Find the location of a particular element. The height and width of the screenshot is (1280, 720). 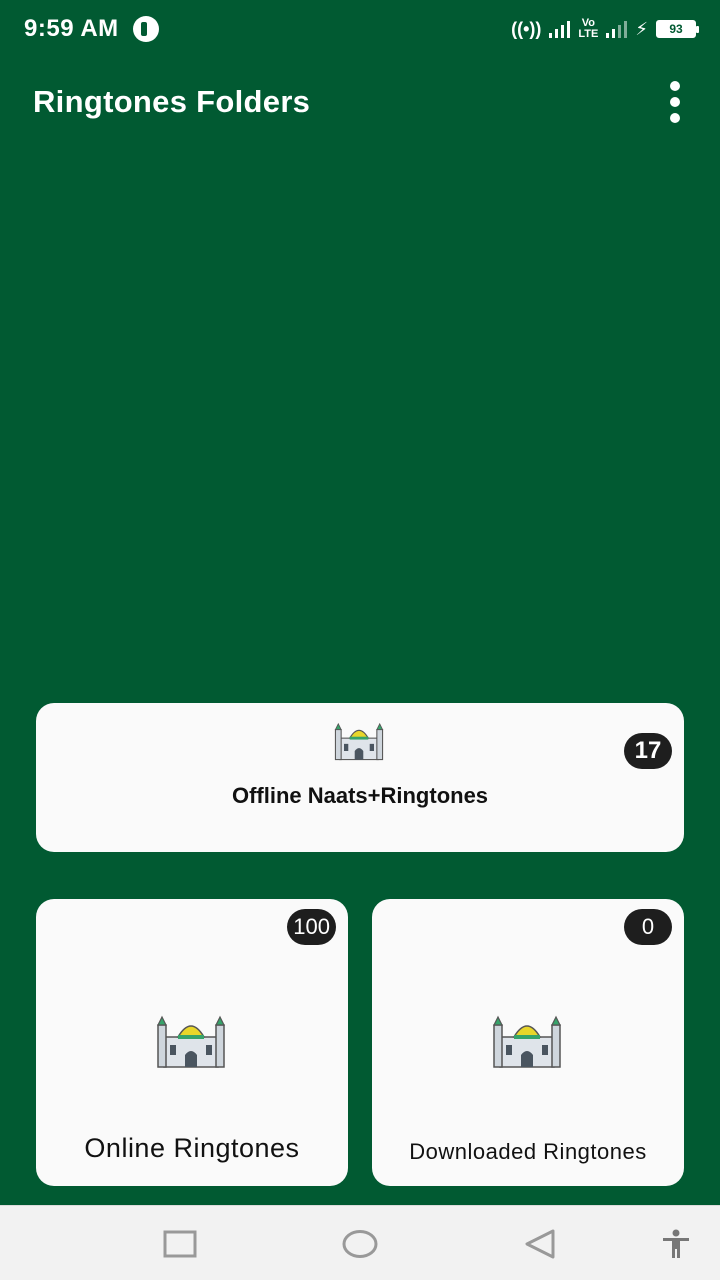

downloaded-card-label: Downloaded Ringtones is located at coordinates (528, 1151).